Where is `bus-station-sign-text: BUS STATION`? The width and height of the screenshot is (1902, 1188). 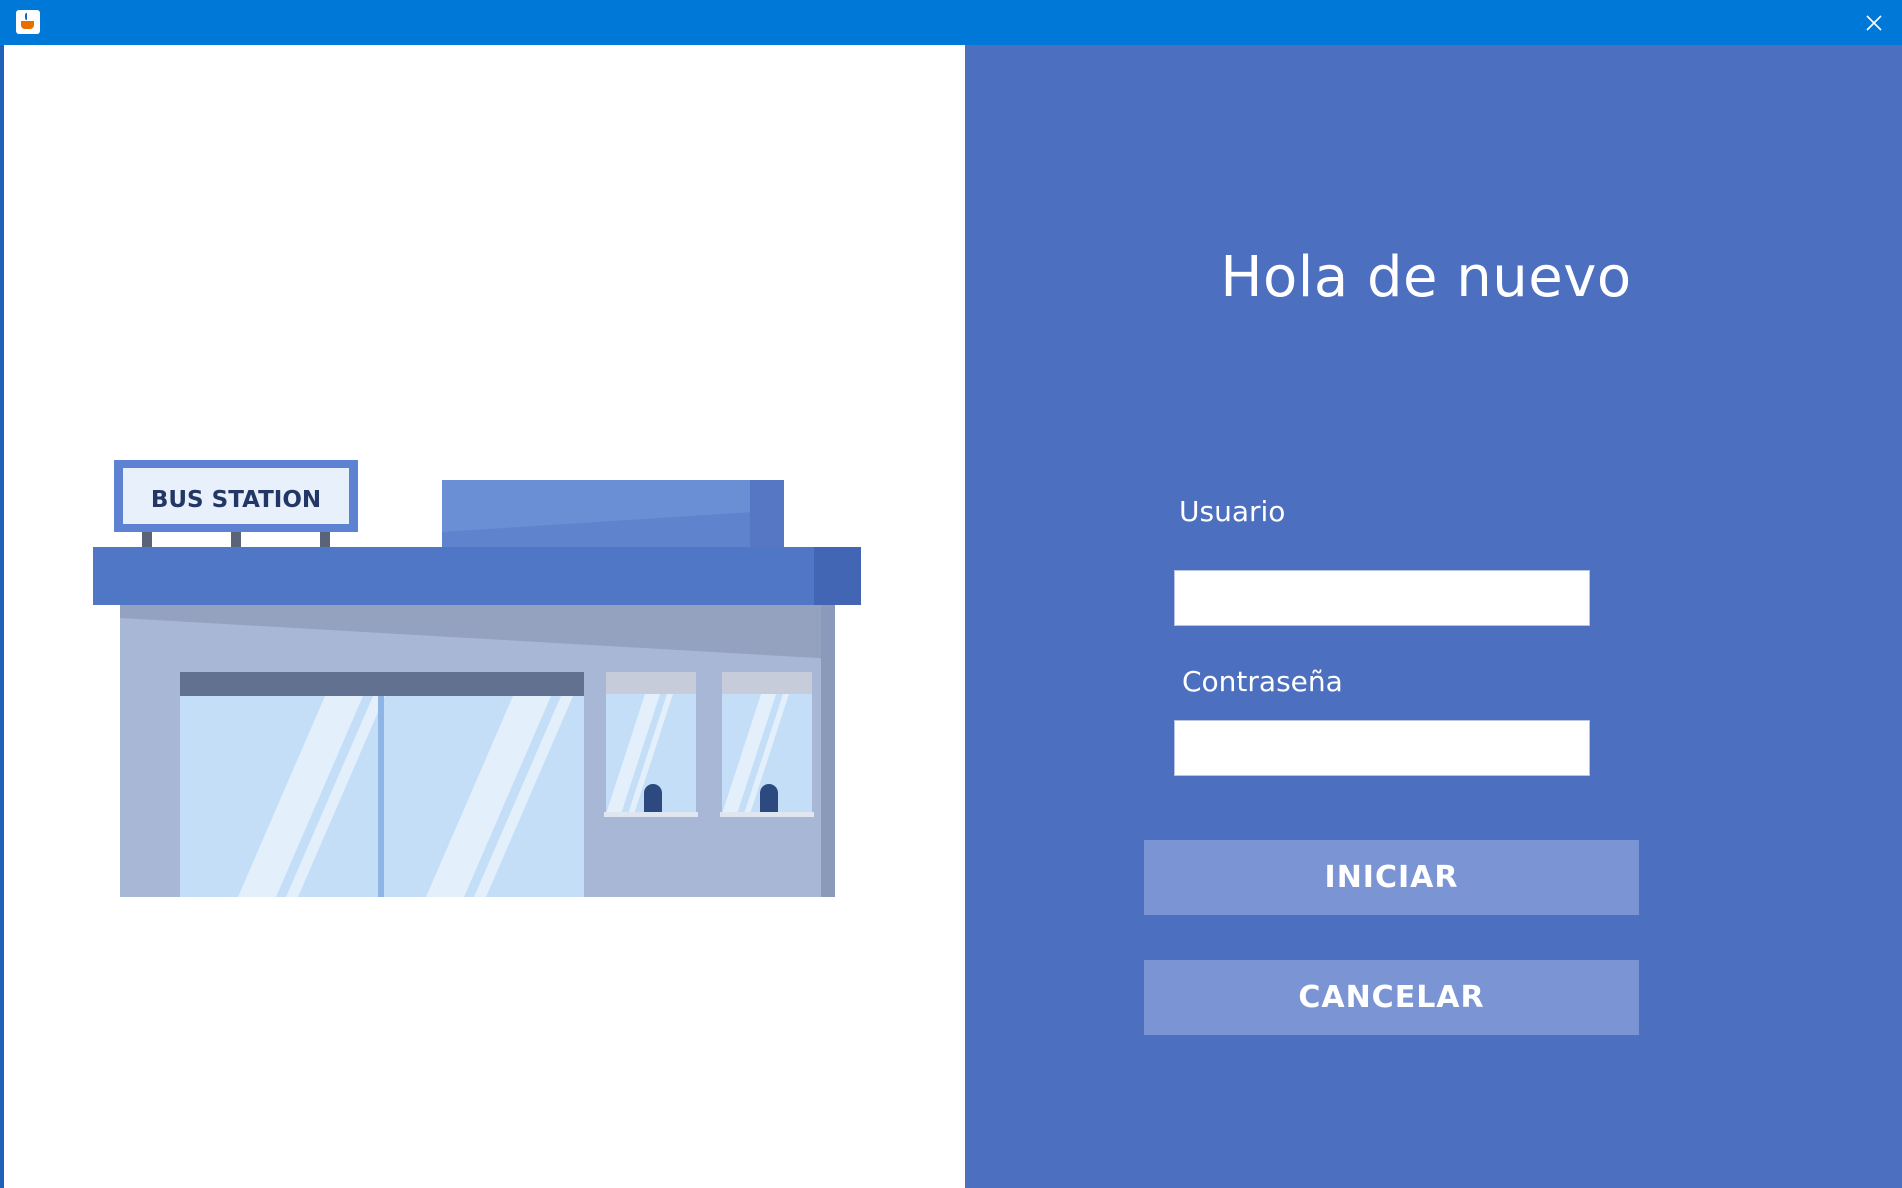 bus-station-sign-text: BUS STATION is located at coordinates (236, 500).